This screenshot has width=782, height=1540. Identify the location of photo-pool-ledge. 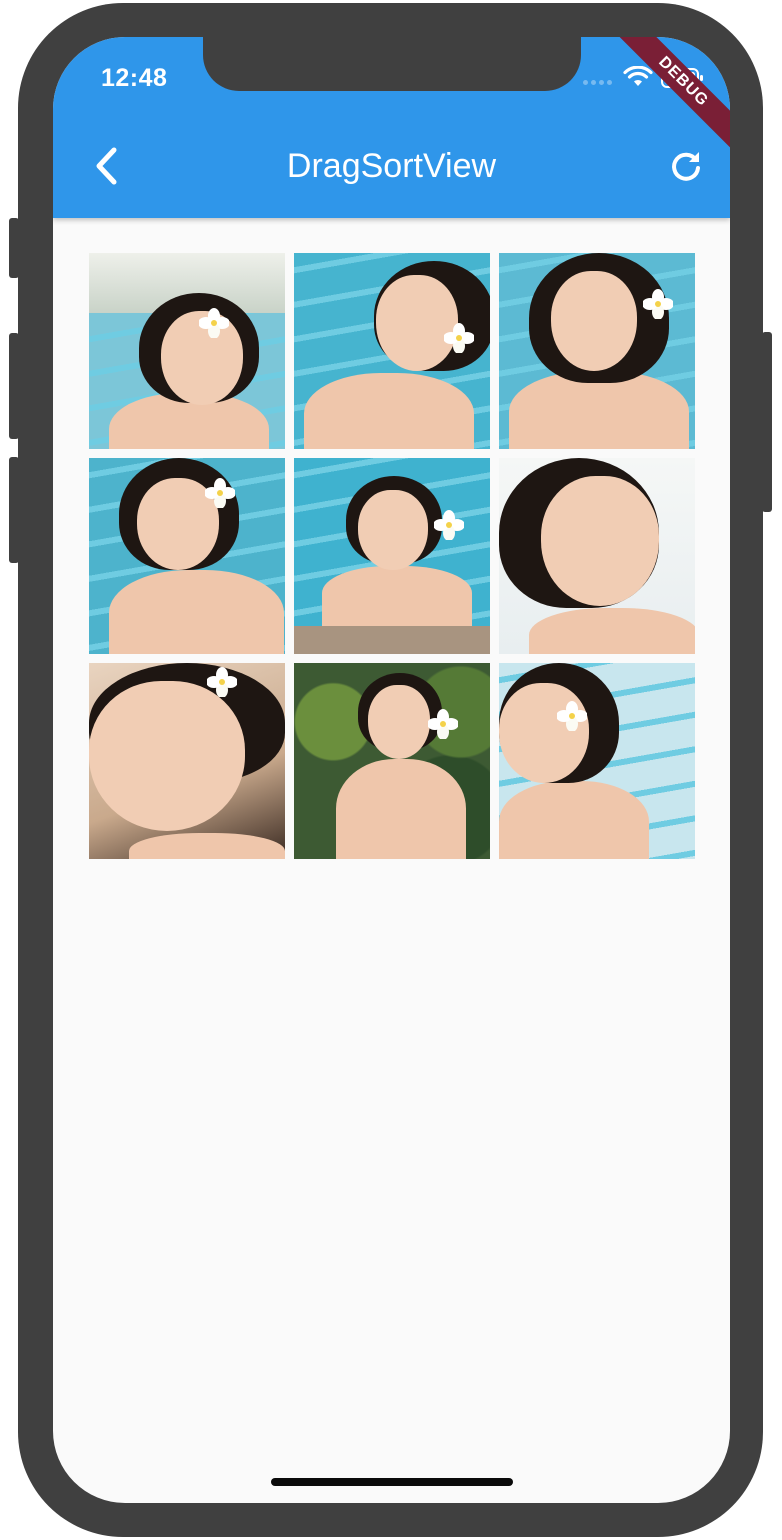
(392, 640).